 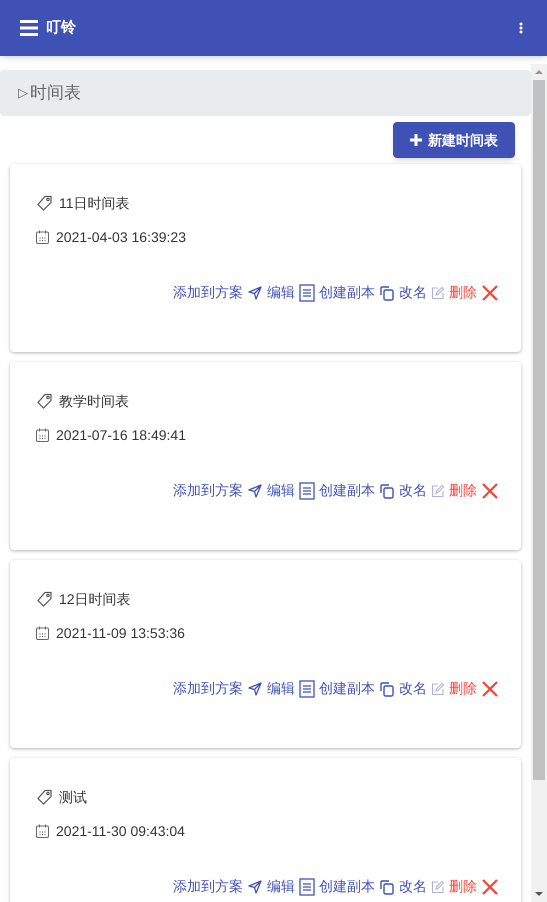 What do you see at coordinates (94, 401) in the screenshot?
I see `schedule-name: 教学时间表` at bounding box center [94, 401].